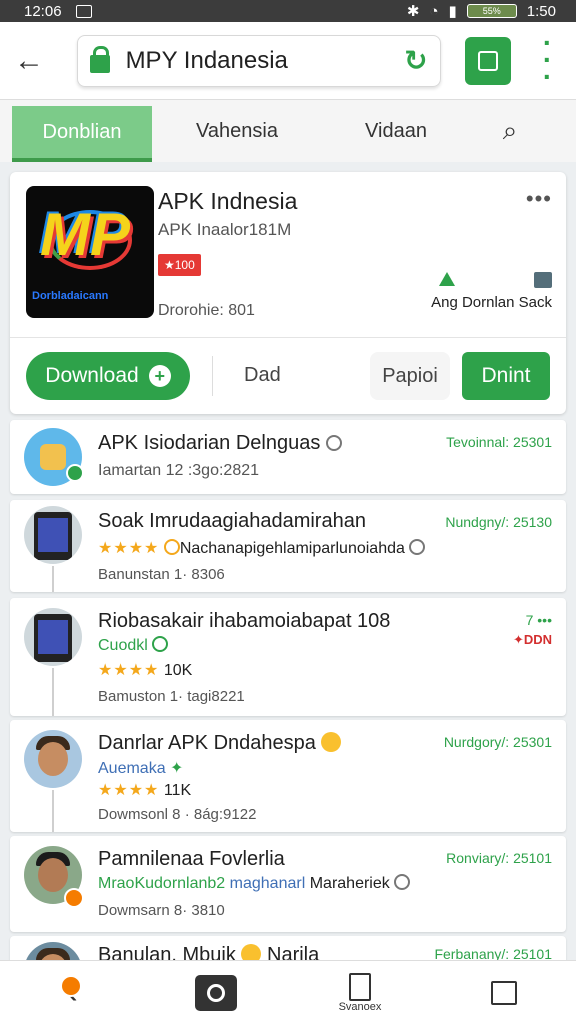 This screenshot has height=1024, width=576. What do you see at coordinates (161, 574) in the screenshot?
I see `item-meta: Banunstan 1· 8306` at bounding box center [161, 574].